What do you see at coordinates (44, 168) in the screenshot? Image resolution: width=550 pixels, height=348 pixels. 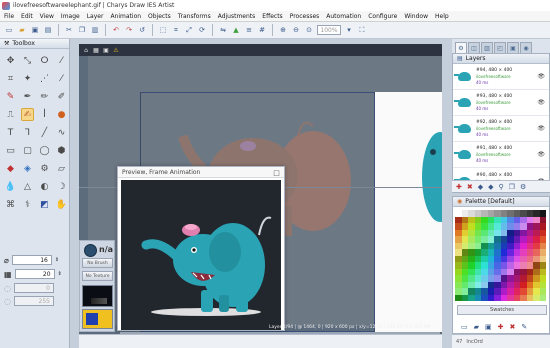 I see `replace-color-tool-icon: ⚙` at bounding box center [44, 168].